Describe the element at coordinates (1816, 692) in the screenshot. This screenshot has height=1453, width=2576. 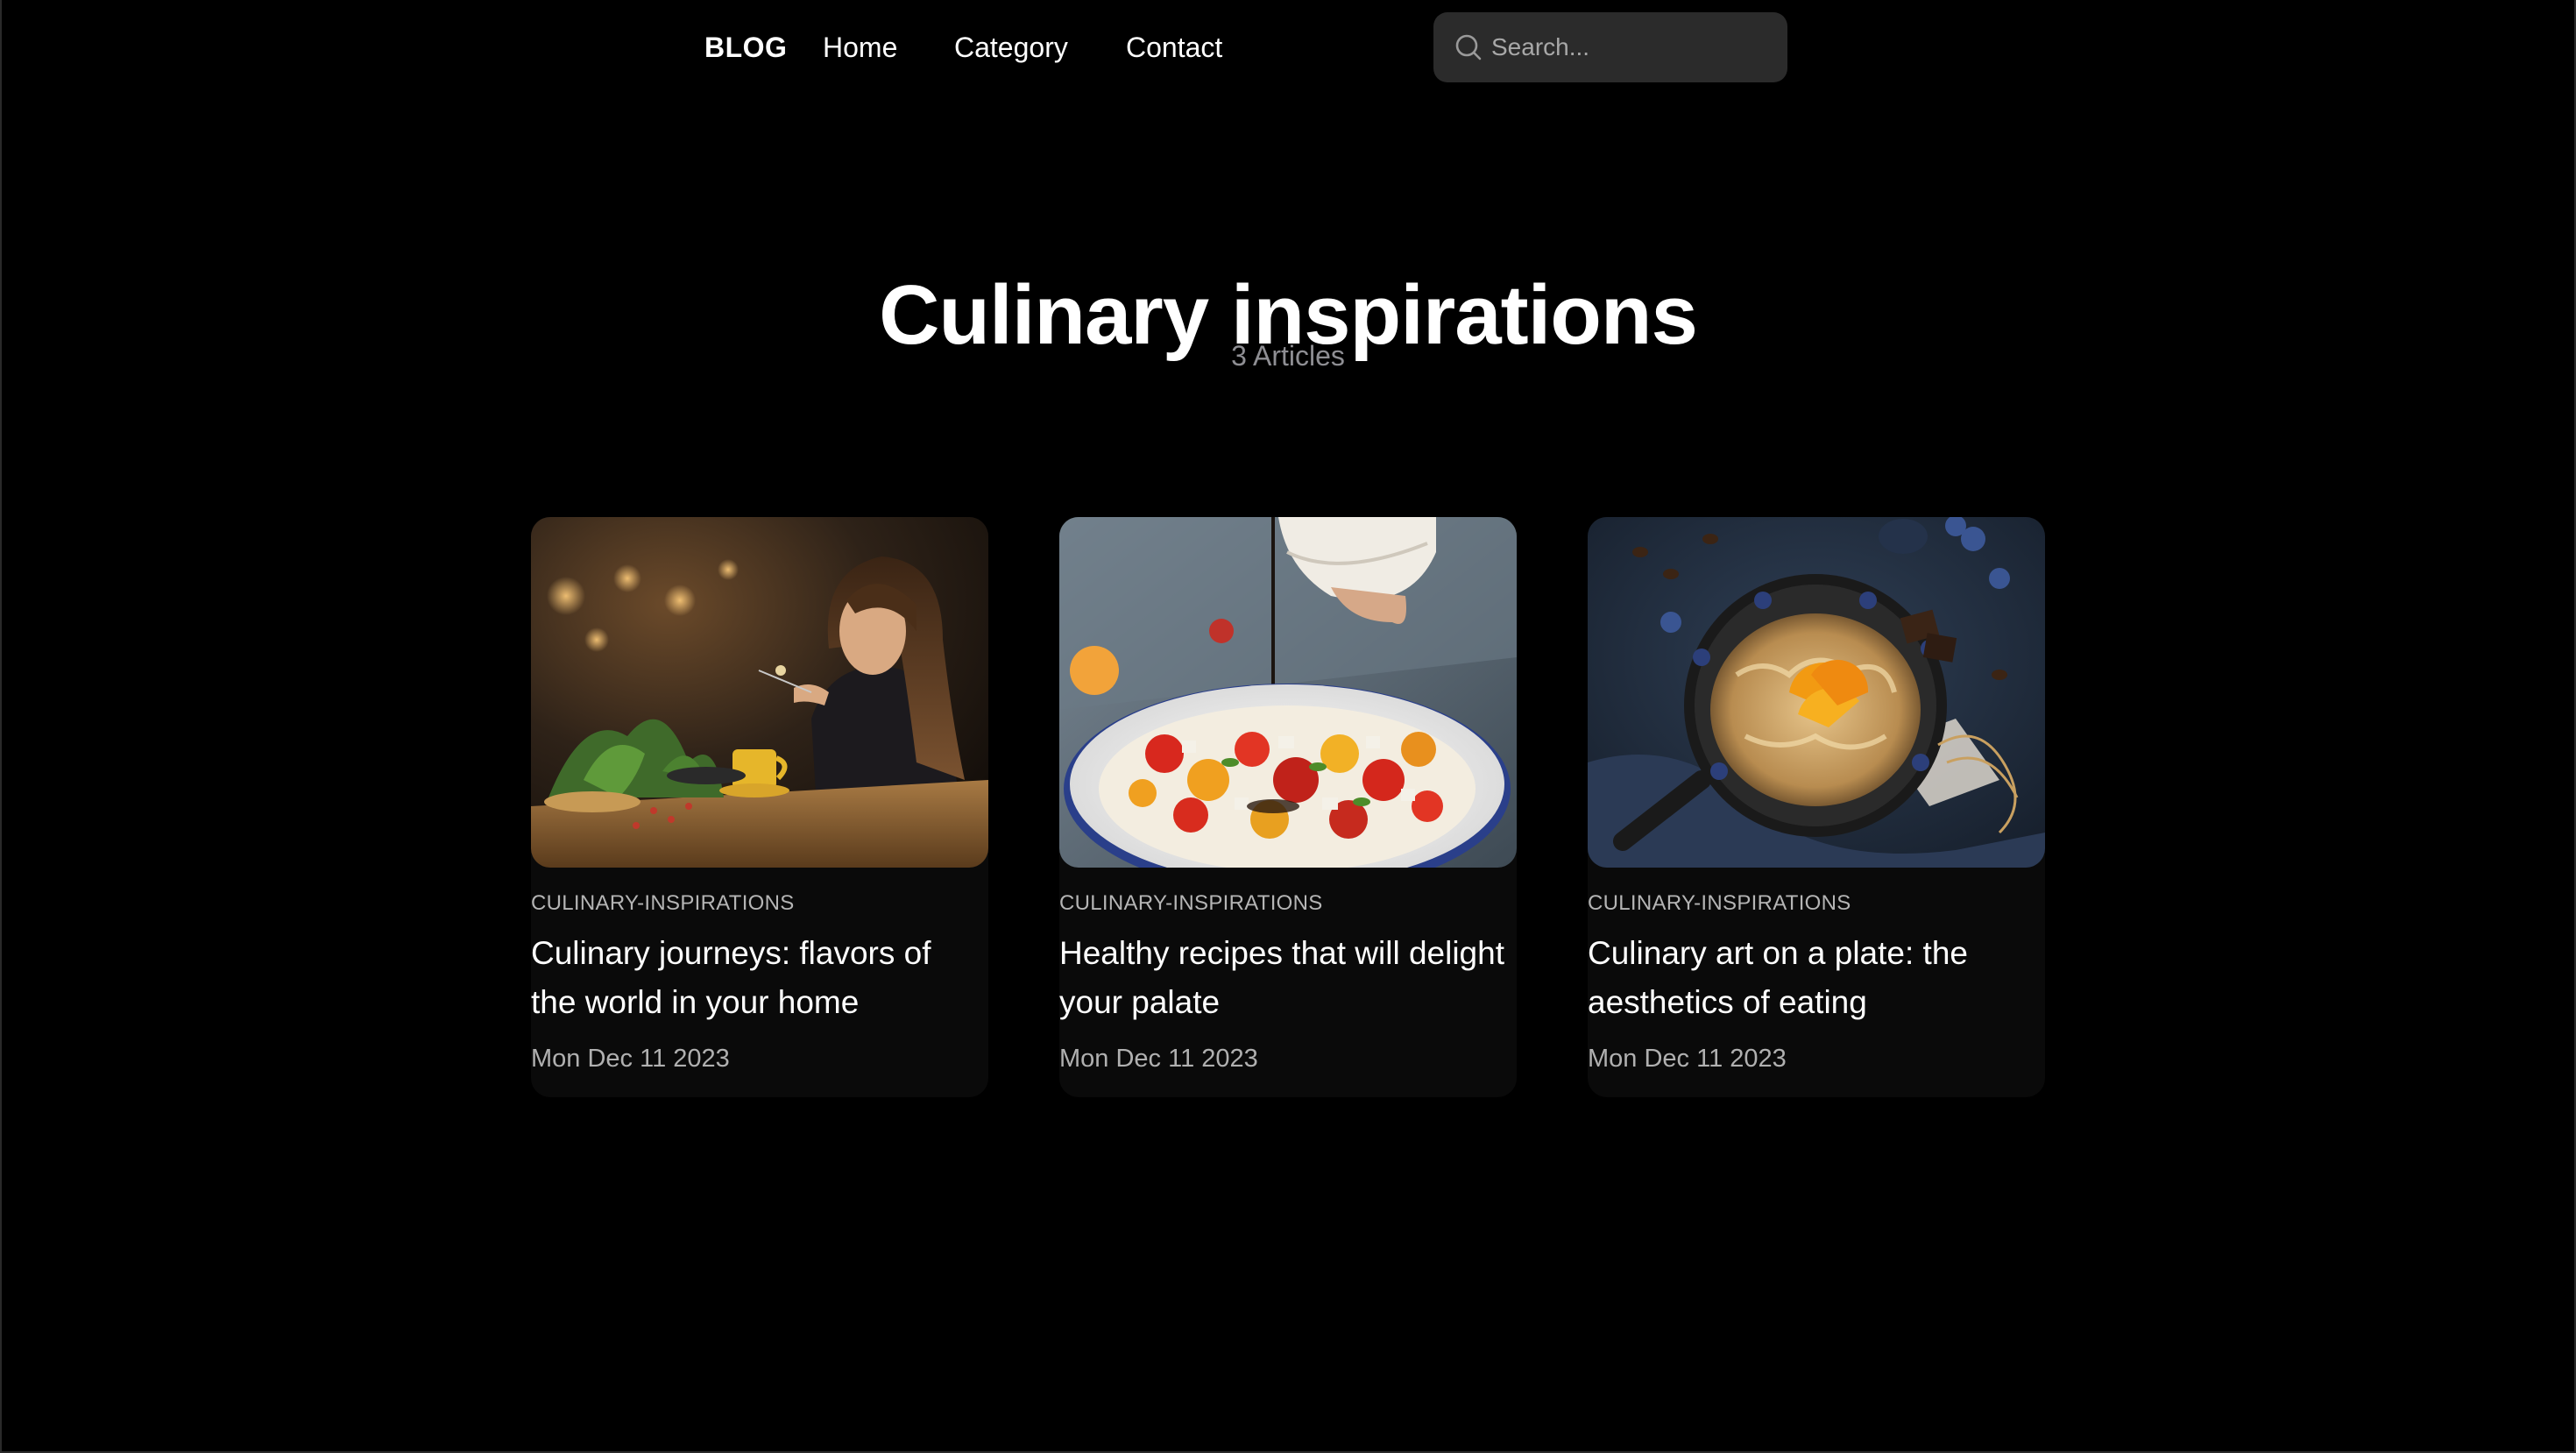
I see `pancake-skillet-oranges-photo` at that location.